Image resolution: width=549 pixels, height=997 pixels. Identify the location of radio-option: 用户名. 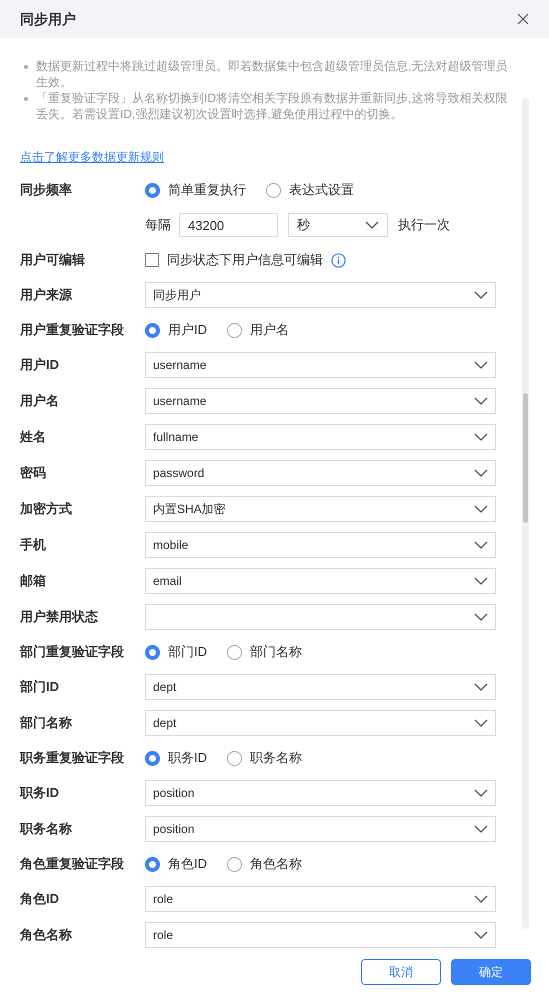
(258, 330).